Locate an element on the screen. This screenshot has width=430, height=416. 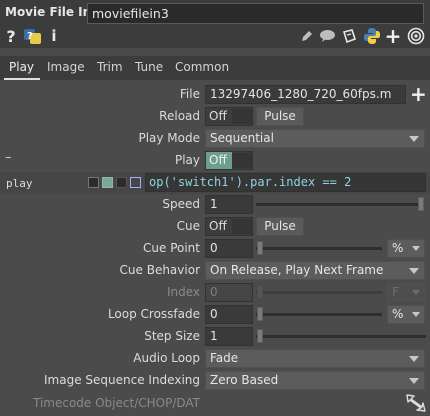
python-icon is located at coordinates (372, 36).